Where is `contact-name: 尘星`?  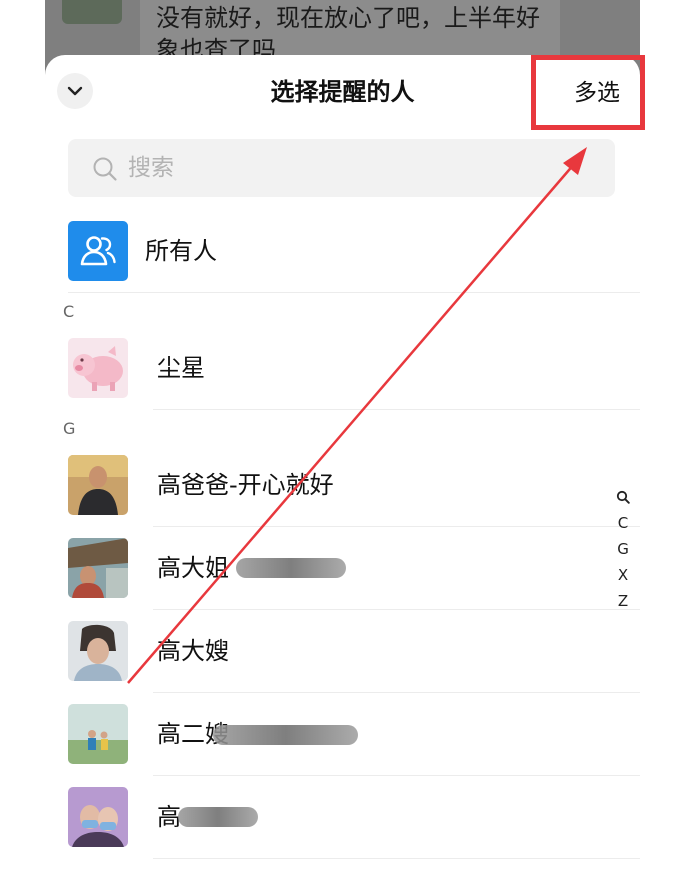 contact-name: 尘星 is located at coordinates (181, 368).